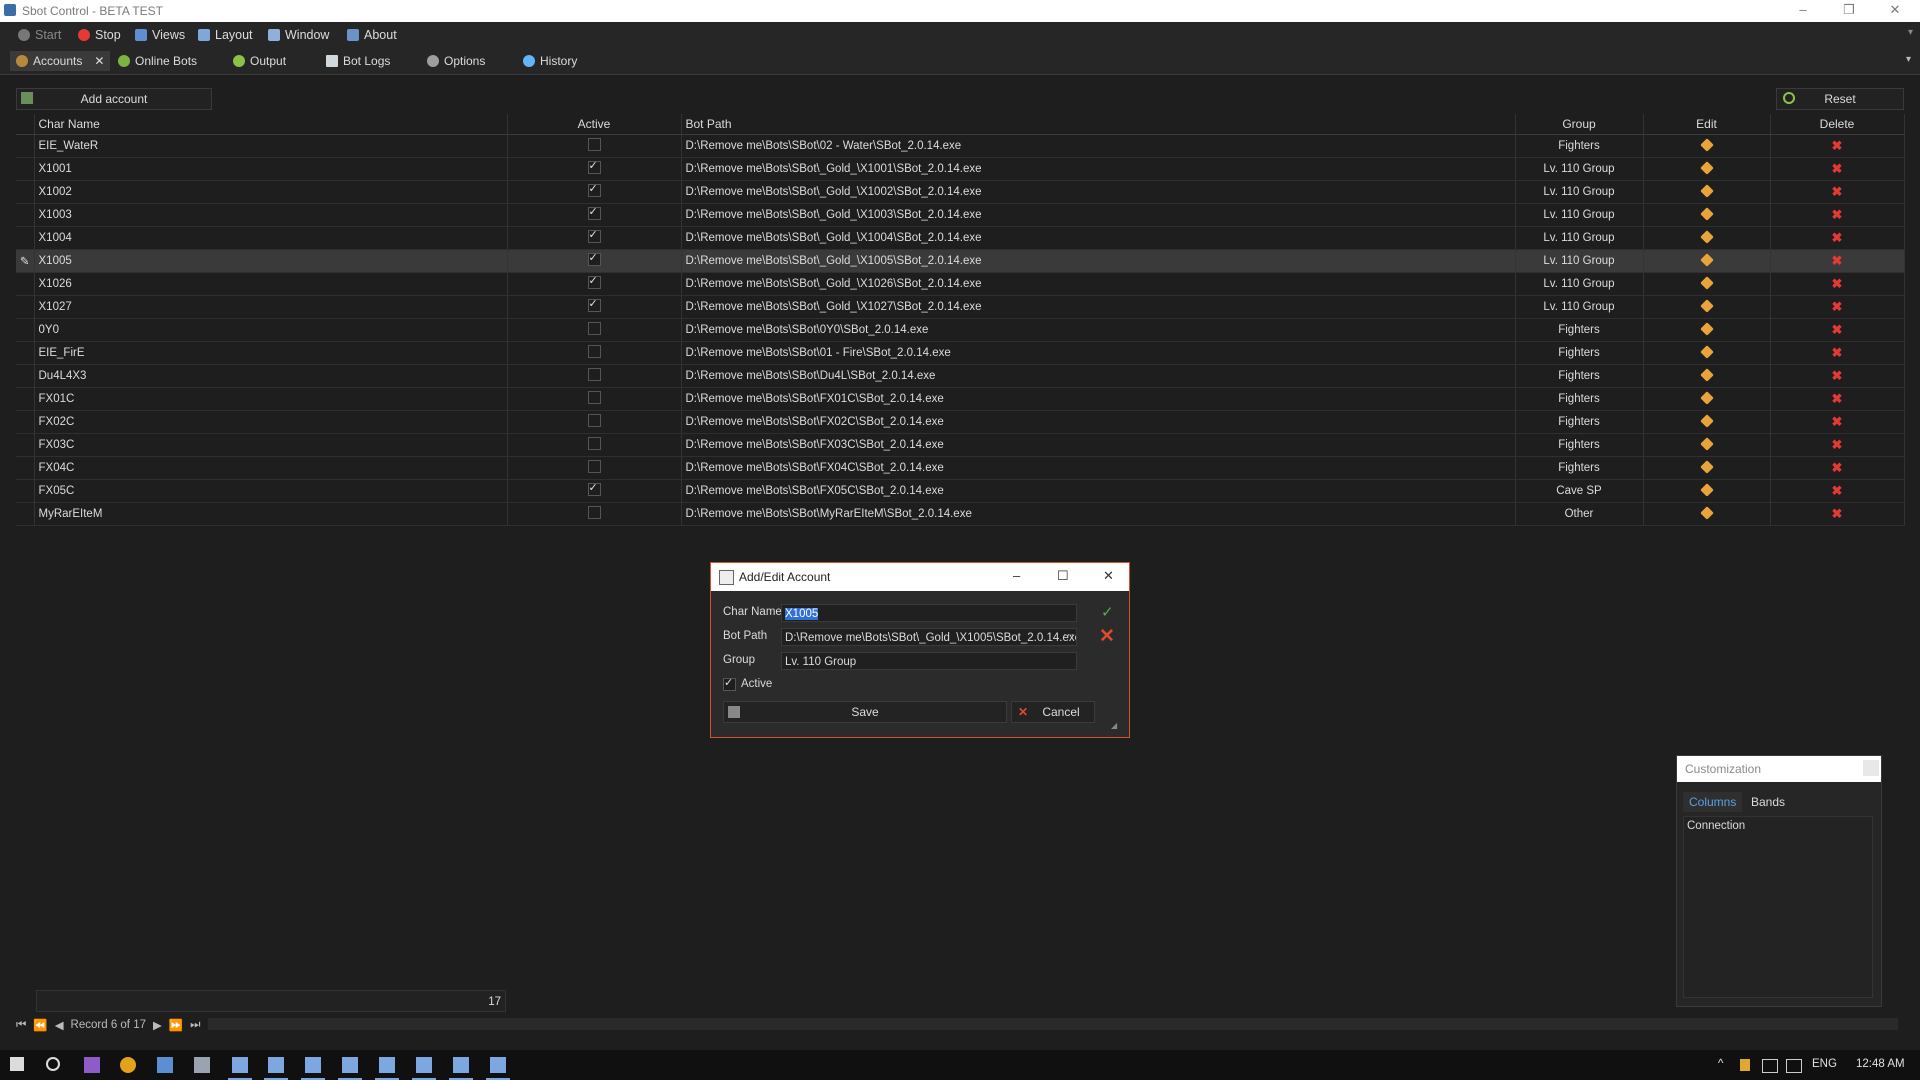 The width and height of the screenshot is (1920, 1080). What do you see at coordinates (1098, 124) in the screenshot?
I see `header-bot-path: Bot Path` at bounding box center [1098, 124].